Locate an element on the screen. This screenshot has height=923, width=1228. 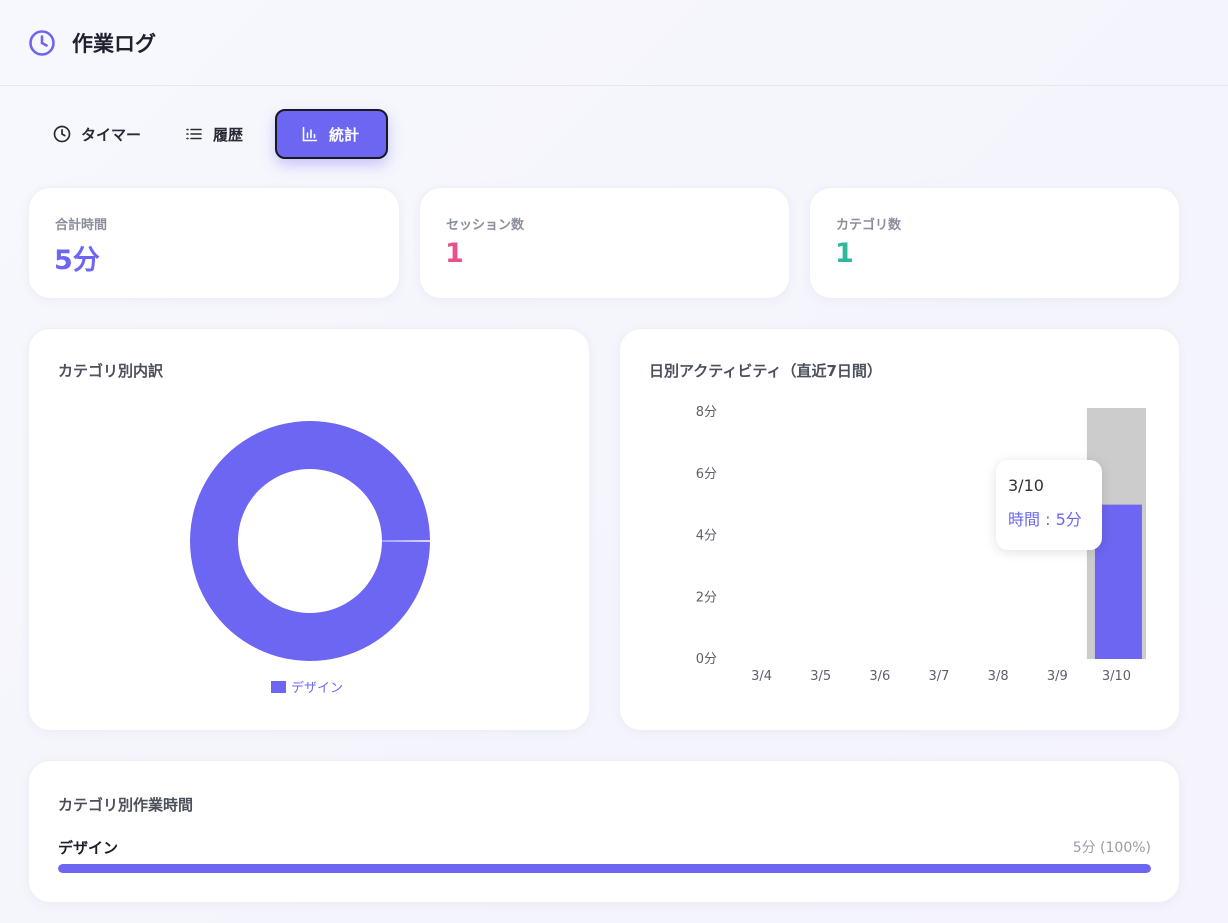
category-progress-fill is located at coordinates (604, 868).